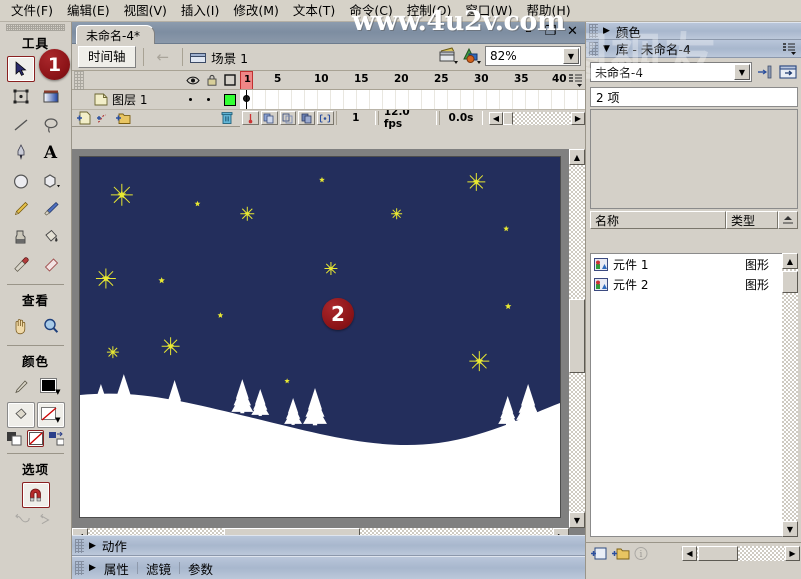 Image resolution: width=801 pixels, height=579 pixels. I want to click on list-item: 元件 1 图形, so click(694, 264).